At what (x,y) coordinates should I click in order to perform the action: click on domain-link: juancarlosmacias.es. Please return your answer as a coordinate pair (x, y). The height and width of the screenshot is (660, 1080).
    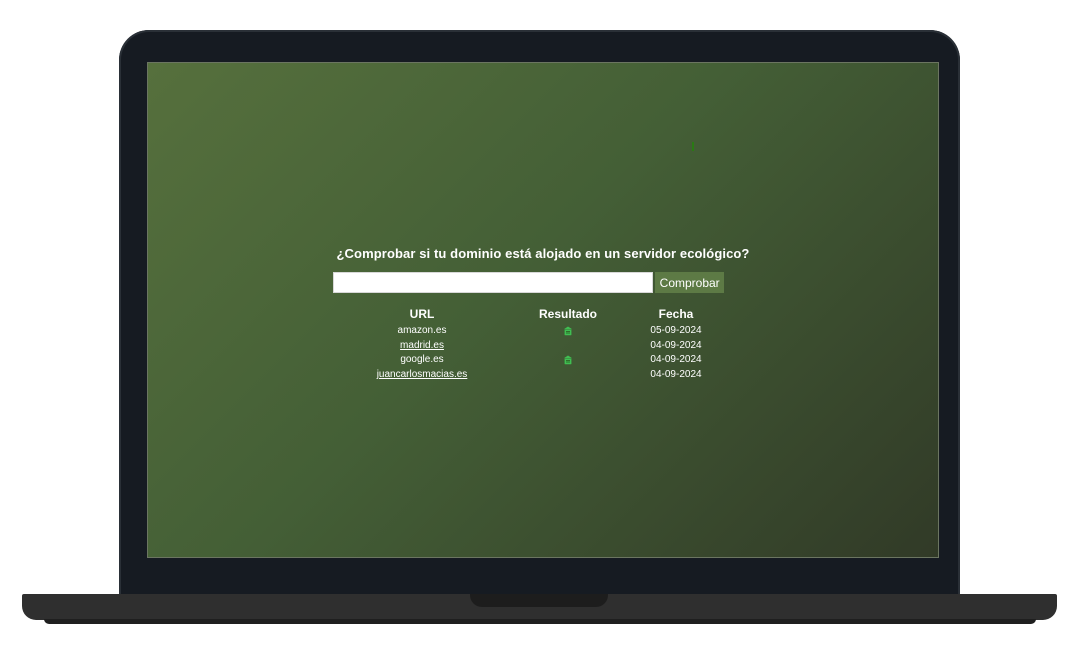
    Looking at the image, I should click on (422, 374).